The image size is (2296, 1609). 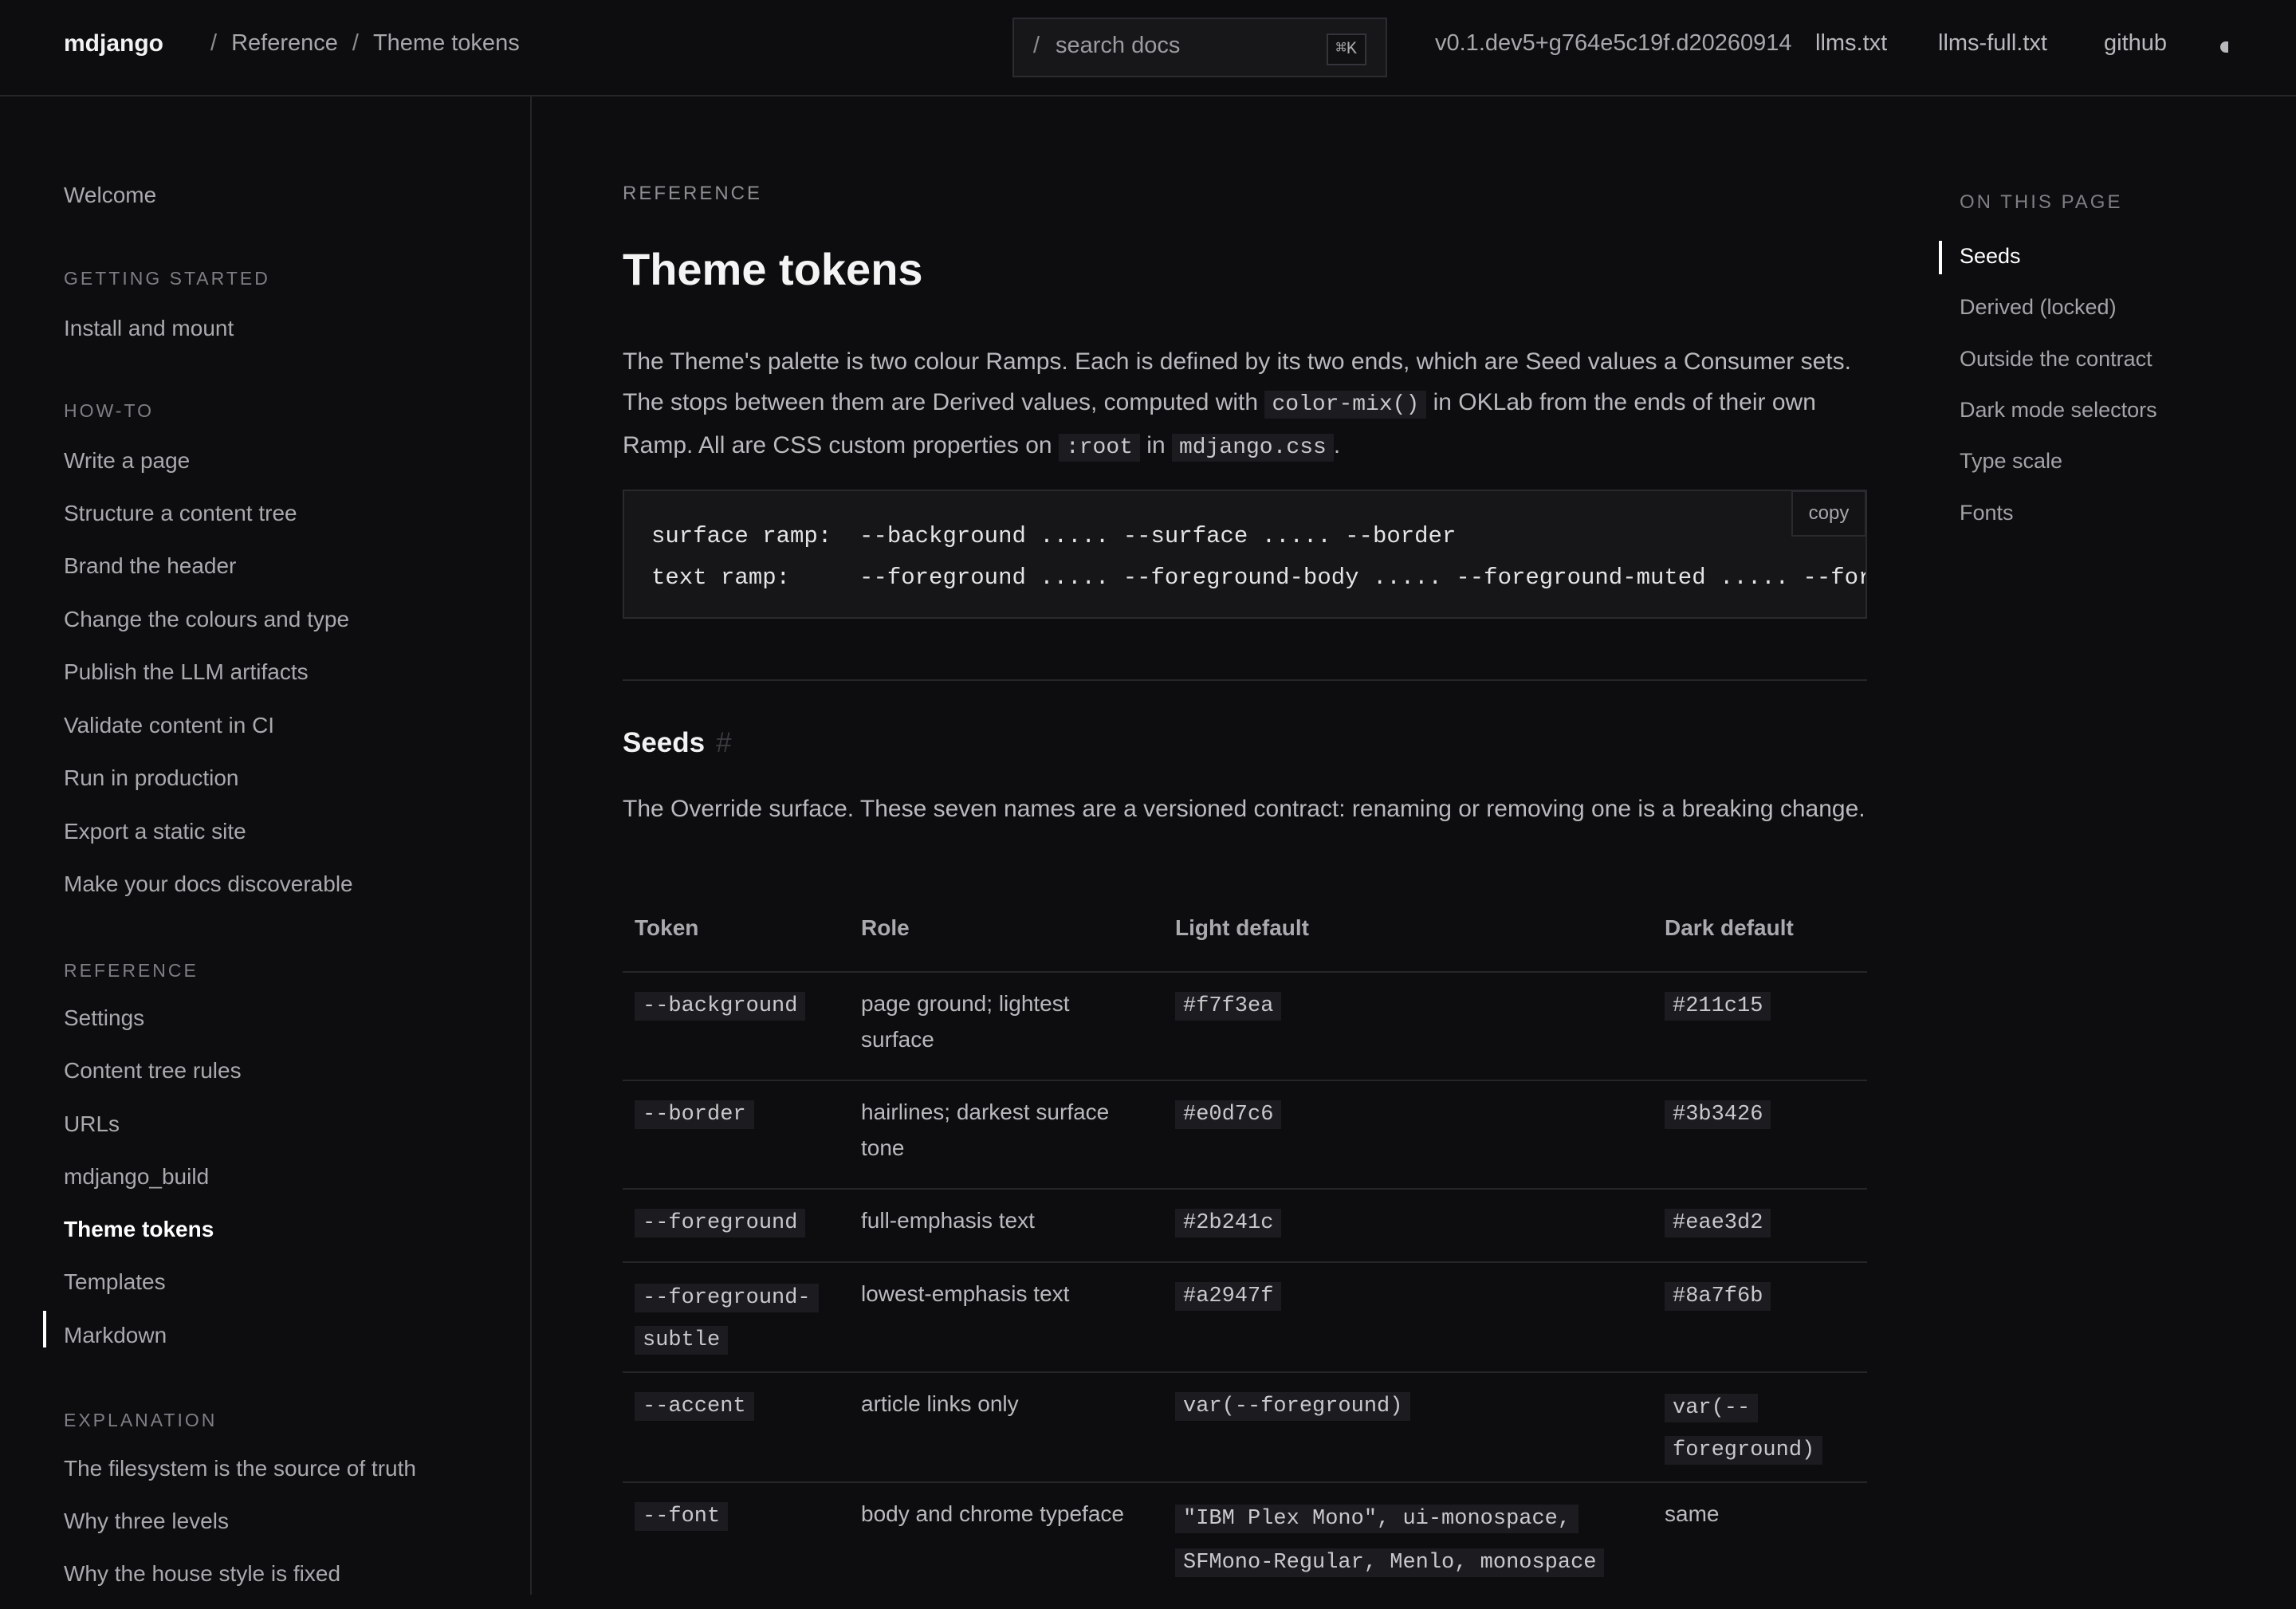 I want to click on sidebar-item-templates: Templates, so click(x=115, y=1282).